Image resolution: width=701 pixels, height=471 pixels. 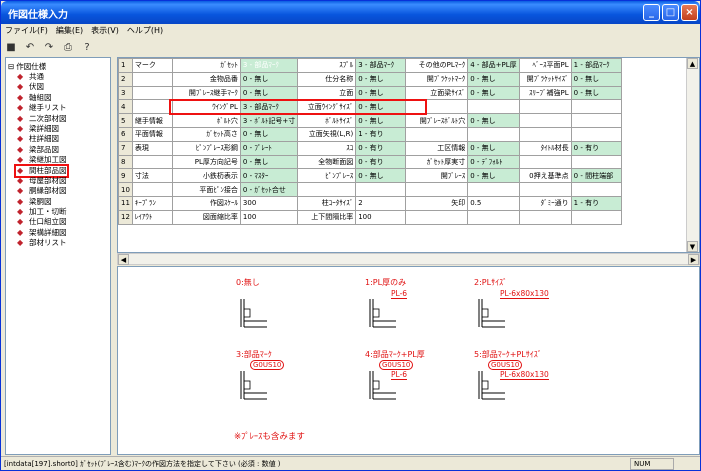 What do you see at coordinates (41, 233) in the screenshot?
I see `tree-item: ◆ 架構詳細図` at bounding box center [41, 233].